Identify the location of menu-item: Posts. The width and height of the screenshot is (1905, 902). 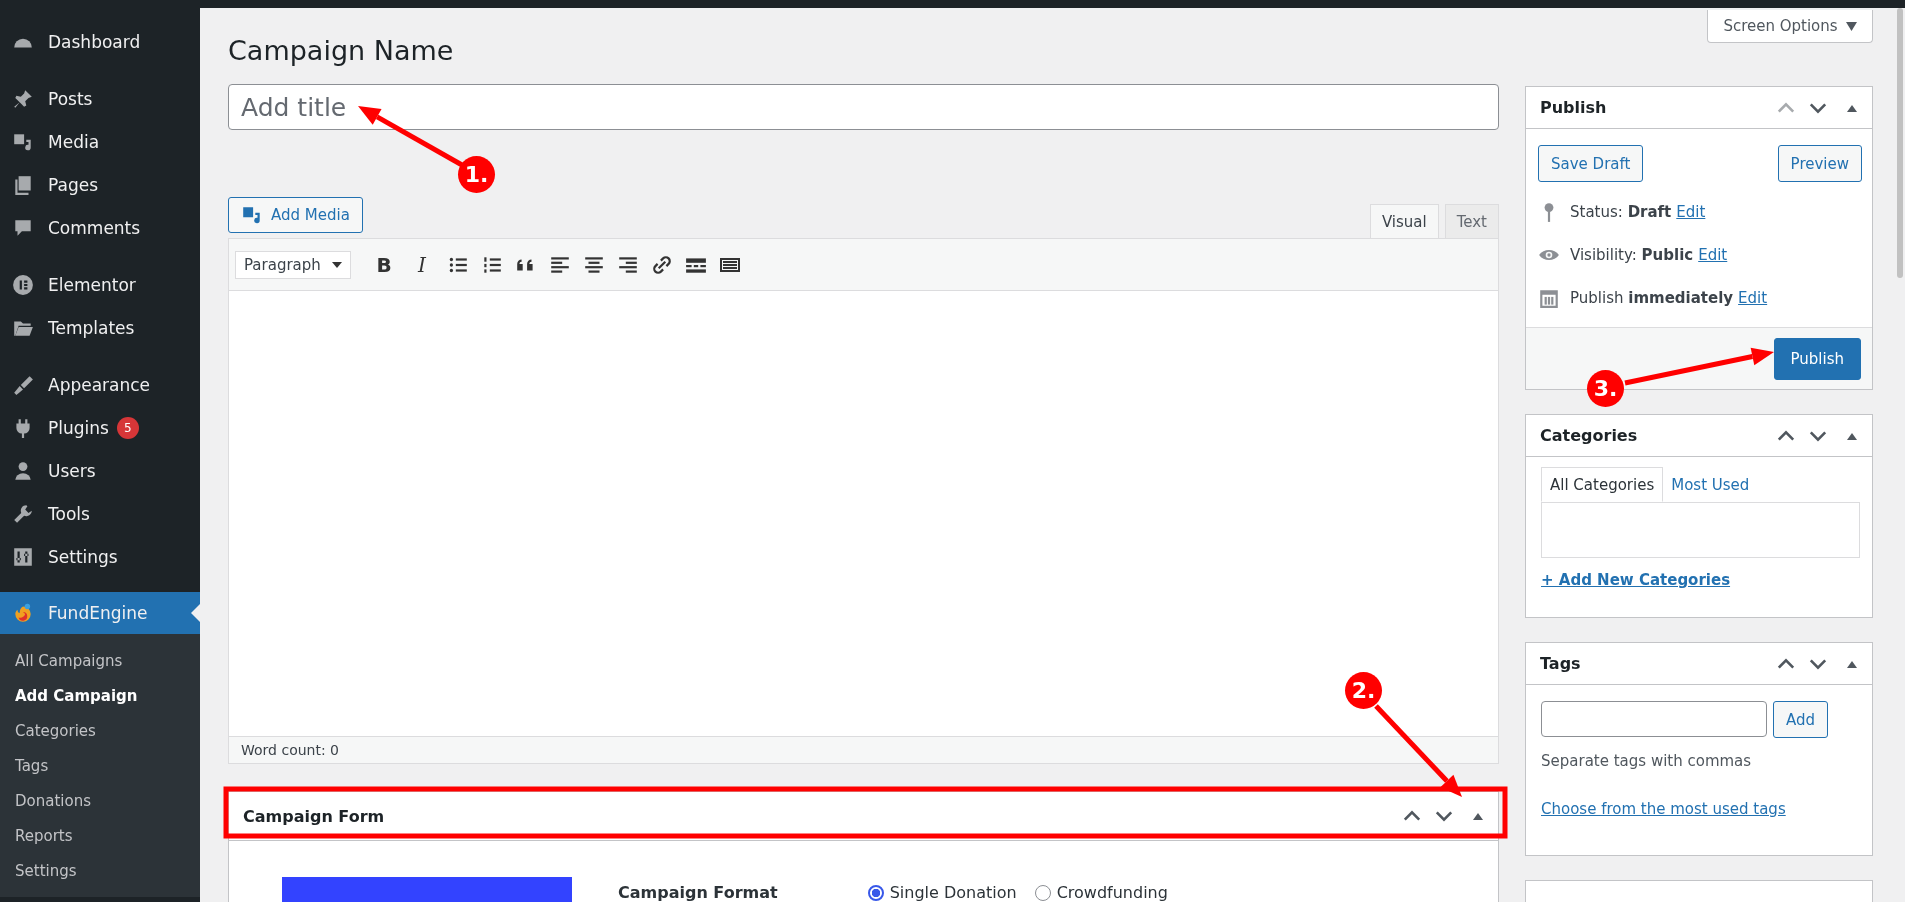
(100, 98).